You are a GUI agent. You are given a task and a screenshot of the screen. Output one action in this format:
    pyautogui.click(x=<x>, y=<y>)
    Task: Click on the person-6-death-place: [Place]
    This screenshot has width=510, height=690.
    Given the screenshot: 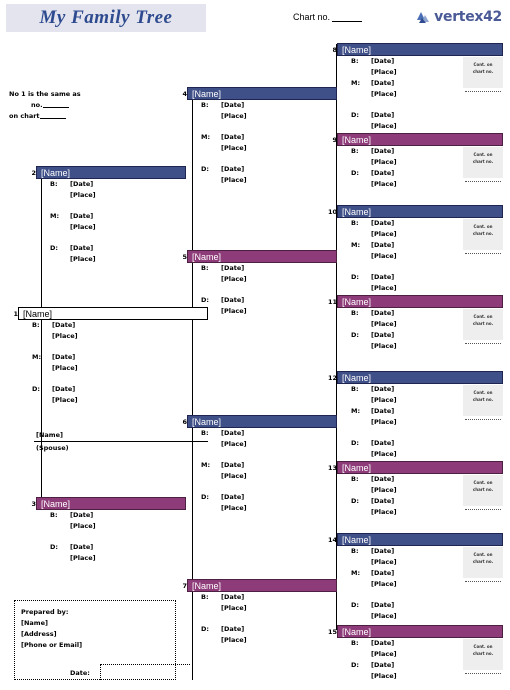 What is the action you would take?
    pyautogui.click(x=234, y=508)
    